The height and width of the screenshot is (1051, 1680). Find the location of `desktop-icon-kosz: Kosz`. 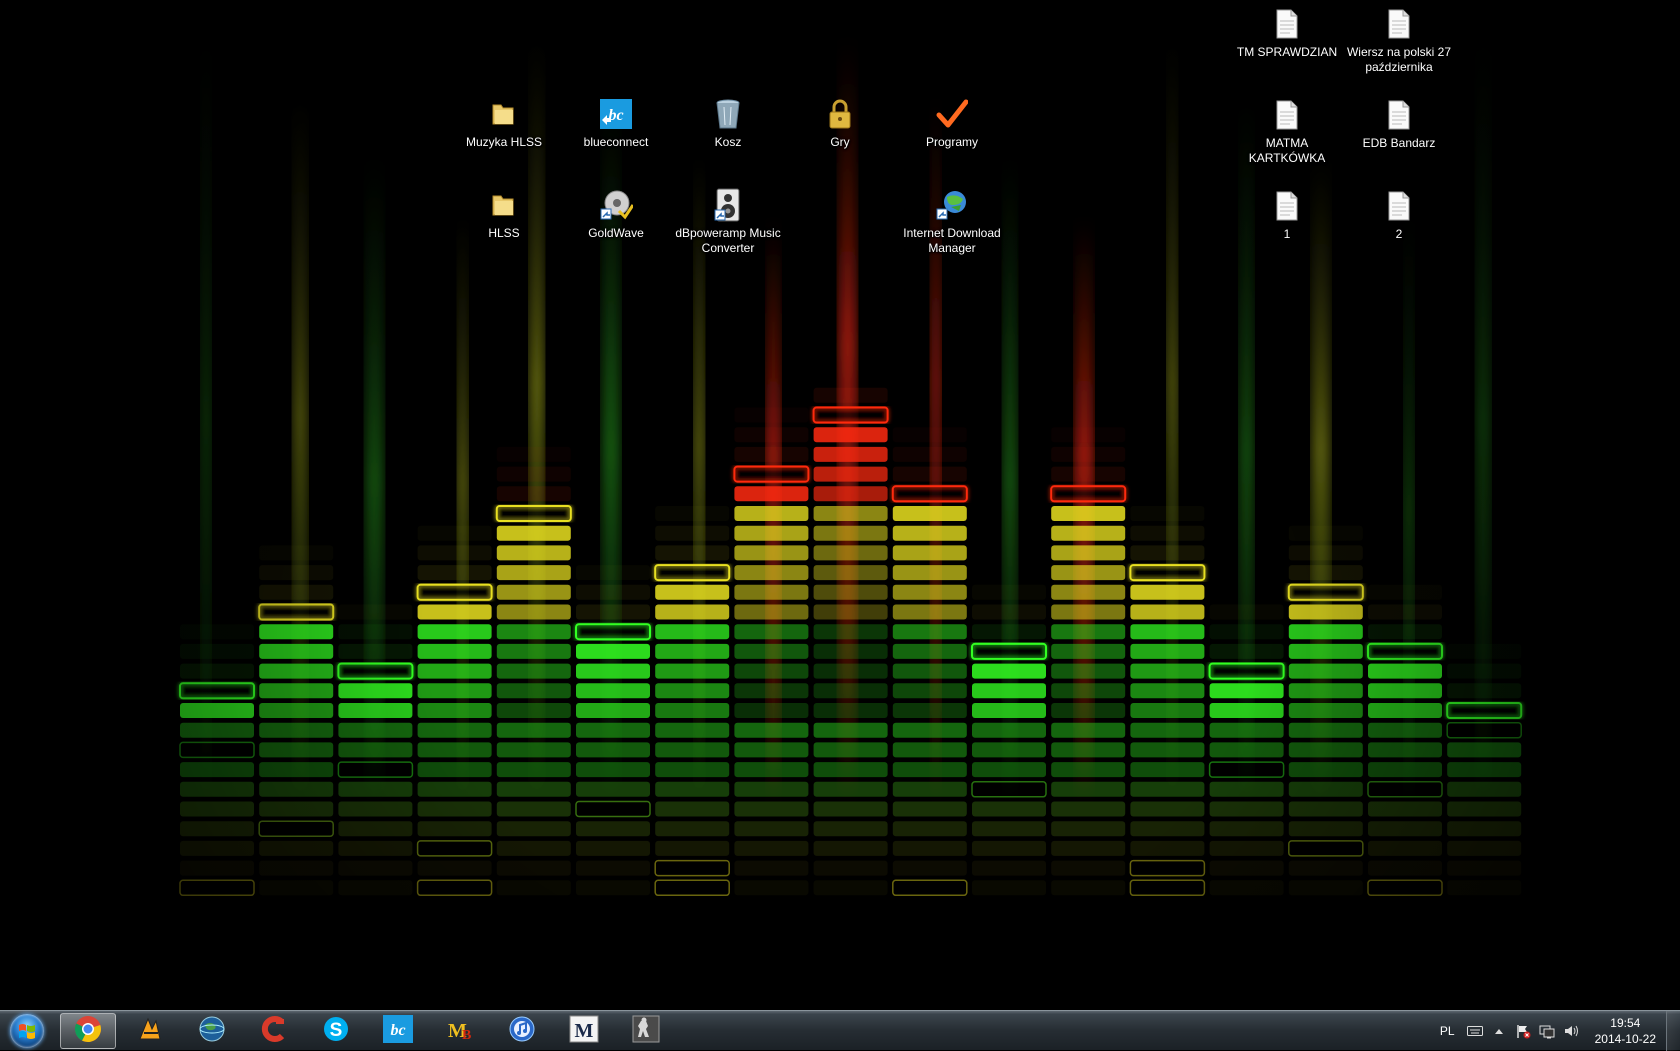

desktop-icon-kosz: Kosz is located at coordinates (728, 123).